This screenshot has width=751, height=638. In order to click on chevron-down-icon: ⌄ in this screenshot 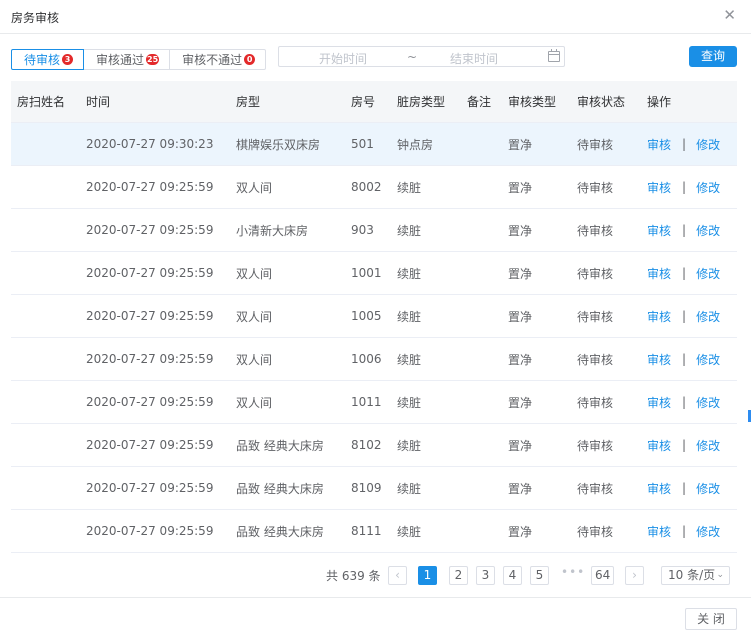, I will do `click(720, 575)`.